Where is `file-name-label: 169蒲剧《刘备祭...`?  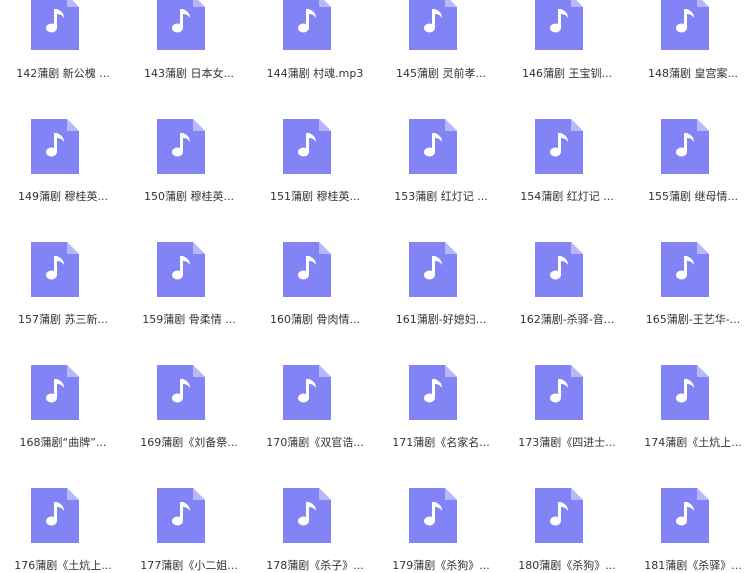 file-name-label: 169蒲剧《刘备祭... is located at coordinates (189, 442).